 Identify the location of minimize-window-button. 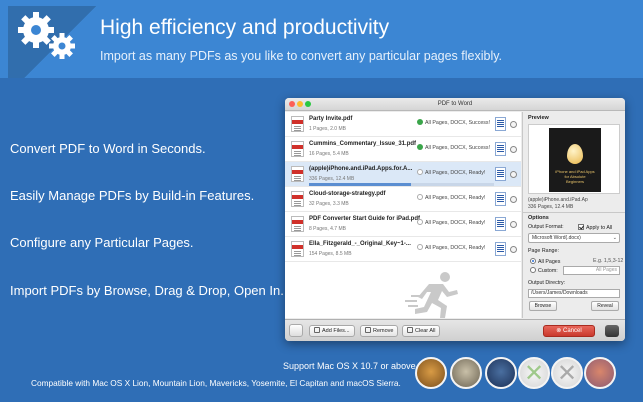
(300, 104).